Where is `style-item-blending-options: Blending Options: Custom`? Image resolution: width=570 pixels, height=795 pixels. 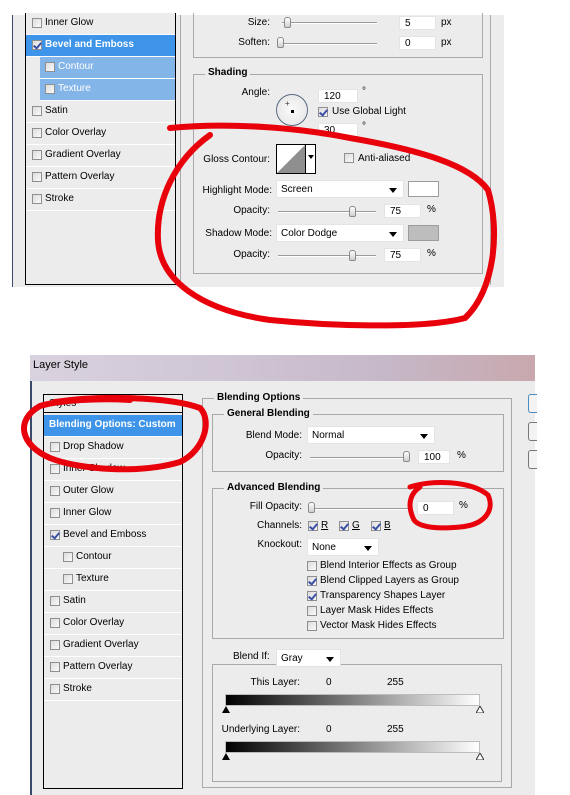 style-item-blending-options: Blending Options: Custom is located at coordinates (113, 426).